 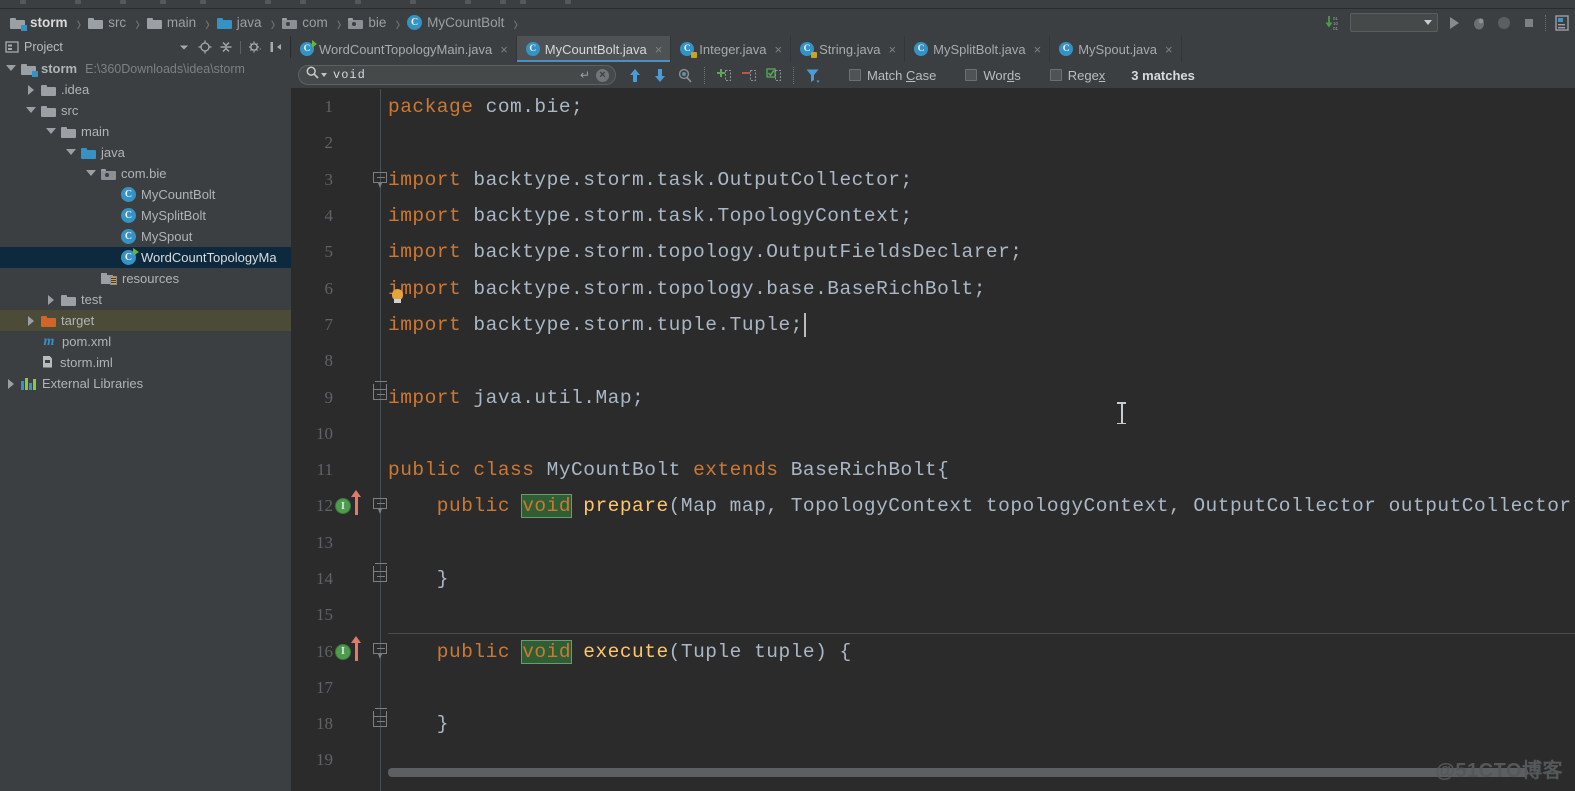 What do you see at coordinates (933, 143) in the screenshot?
I see `code-line-2: 2` at bounding box center [933, 143].